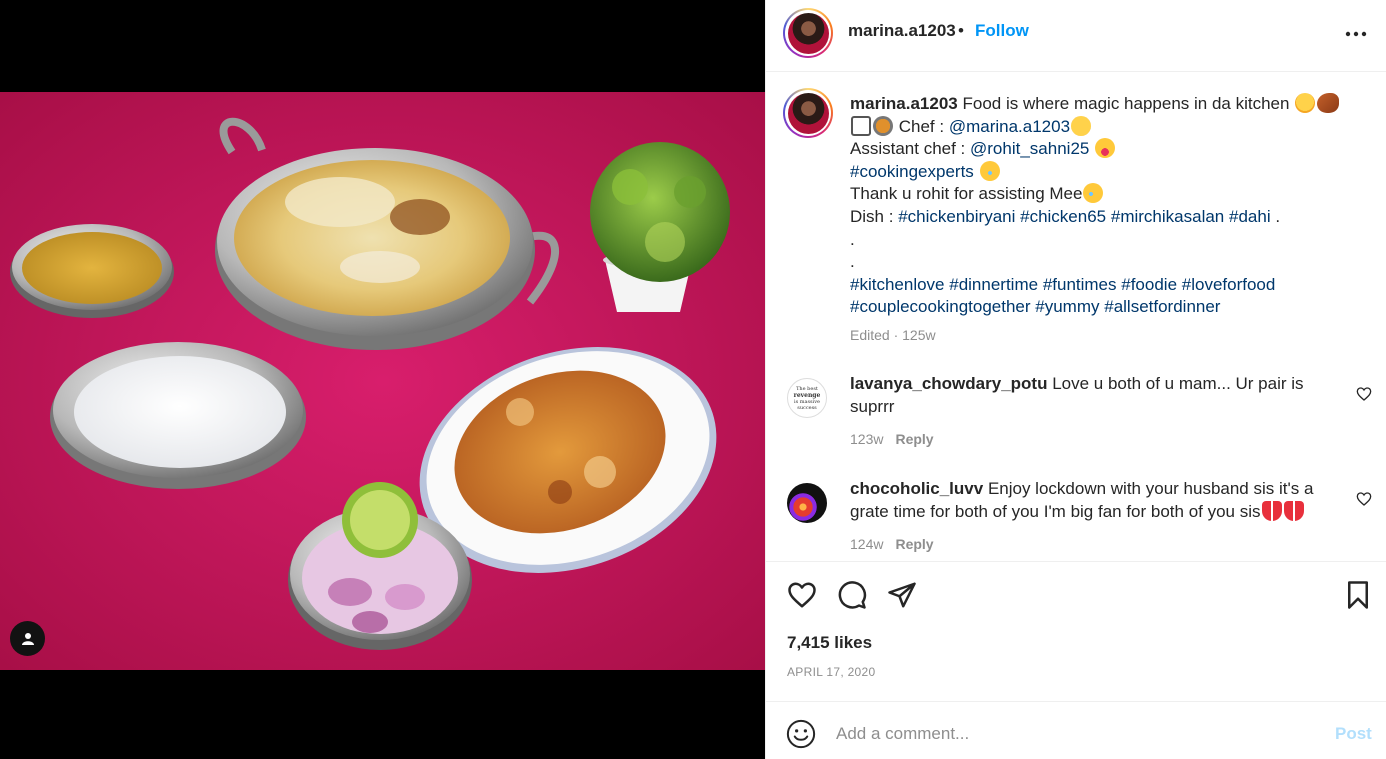 This screenshot has height=759, width=1386. Describe the element at coordinates (892, 439) in the screenshot. I see `comment-meta: 123w Reply` at that location.